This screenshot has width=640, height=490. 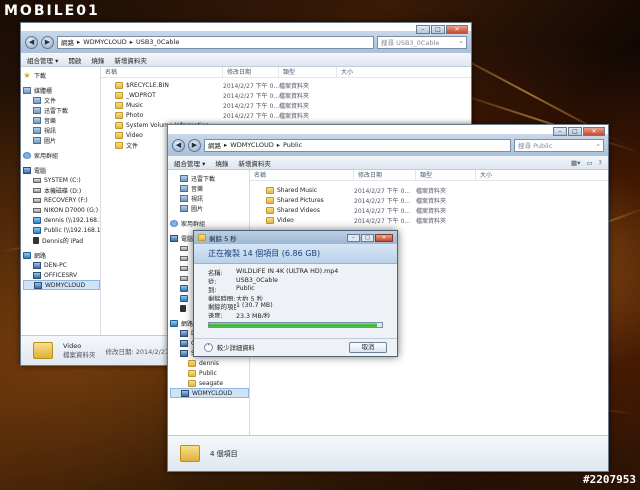 I want to click on file-row: Music 2014/2/27 下午 0... 檔案資料夾, so click(x=293, y=105).